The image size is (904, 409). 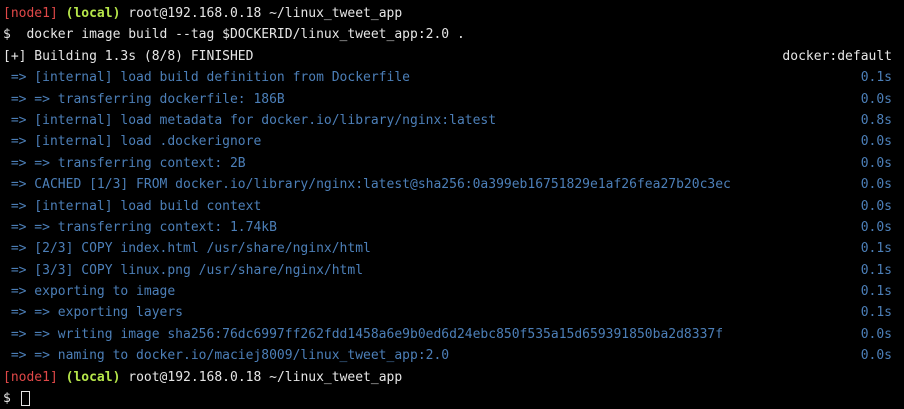 What do you see at coordinates (453, 312) in the screenshot?
I see `build-step-line: => => exporting layers 0.1s` at bounding box center [453, 312].